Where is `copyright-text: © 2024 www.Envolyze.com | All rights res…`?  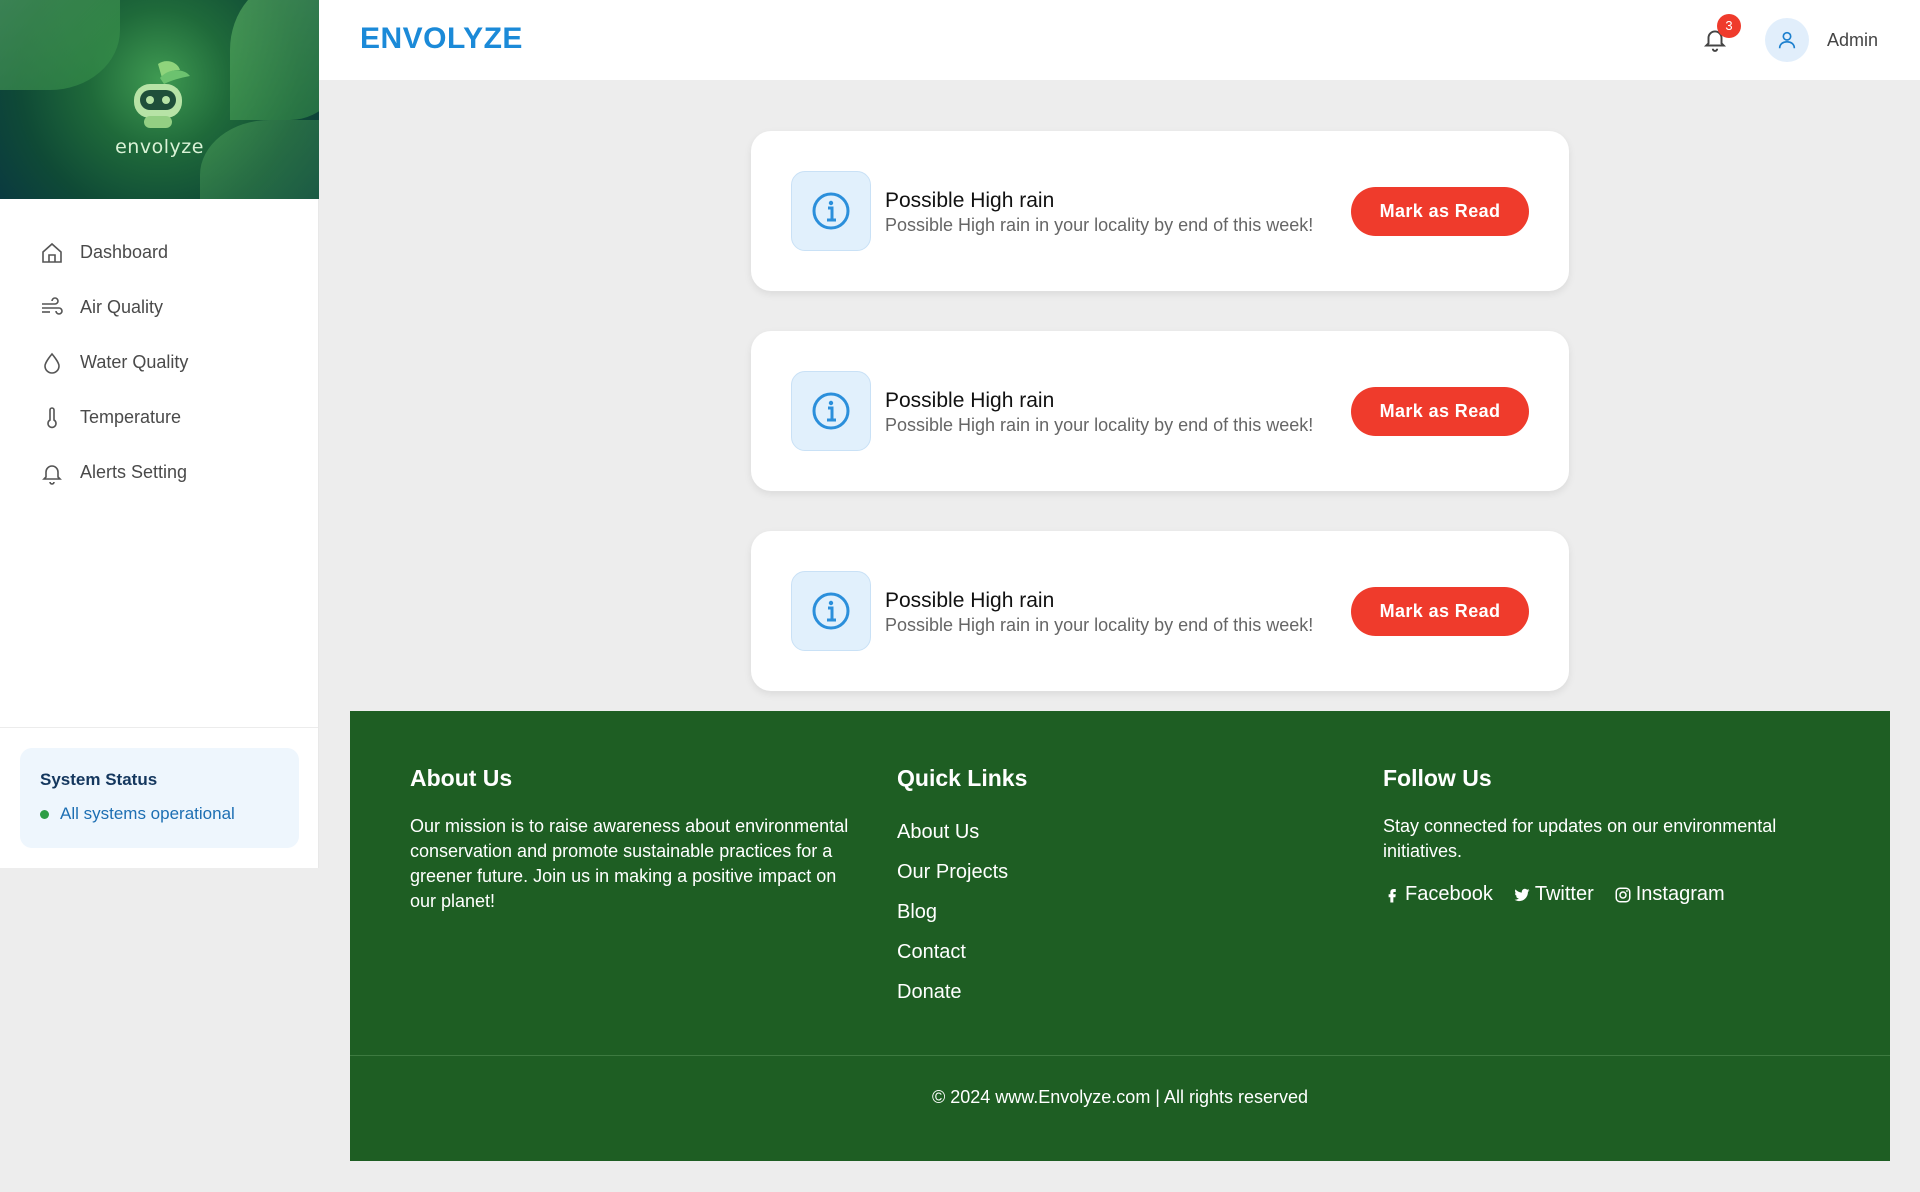 copyright-text: © 2024 www.Envolyze.com | All rights res… is located at coordinates (1120, 1097).